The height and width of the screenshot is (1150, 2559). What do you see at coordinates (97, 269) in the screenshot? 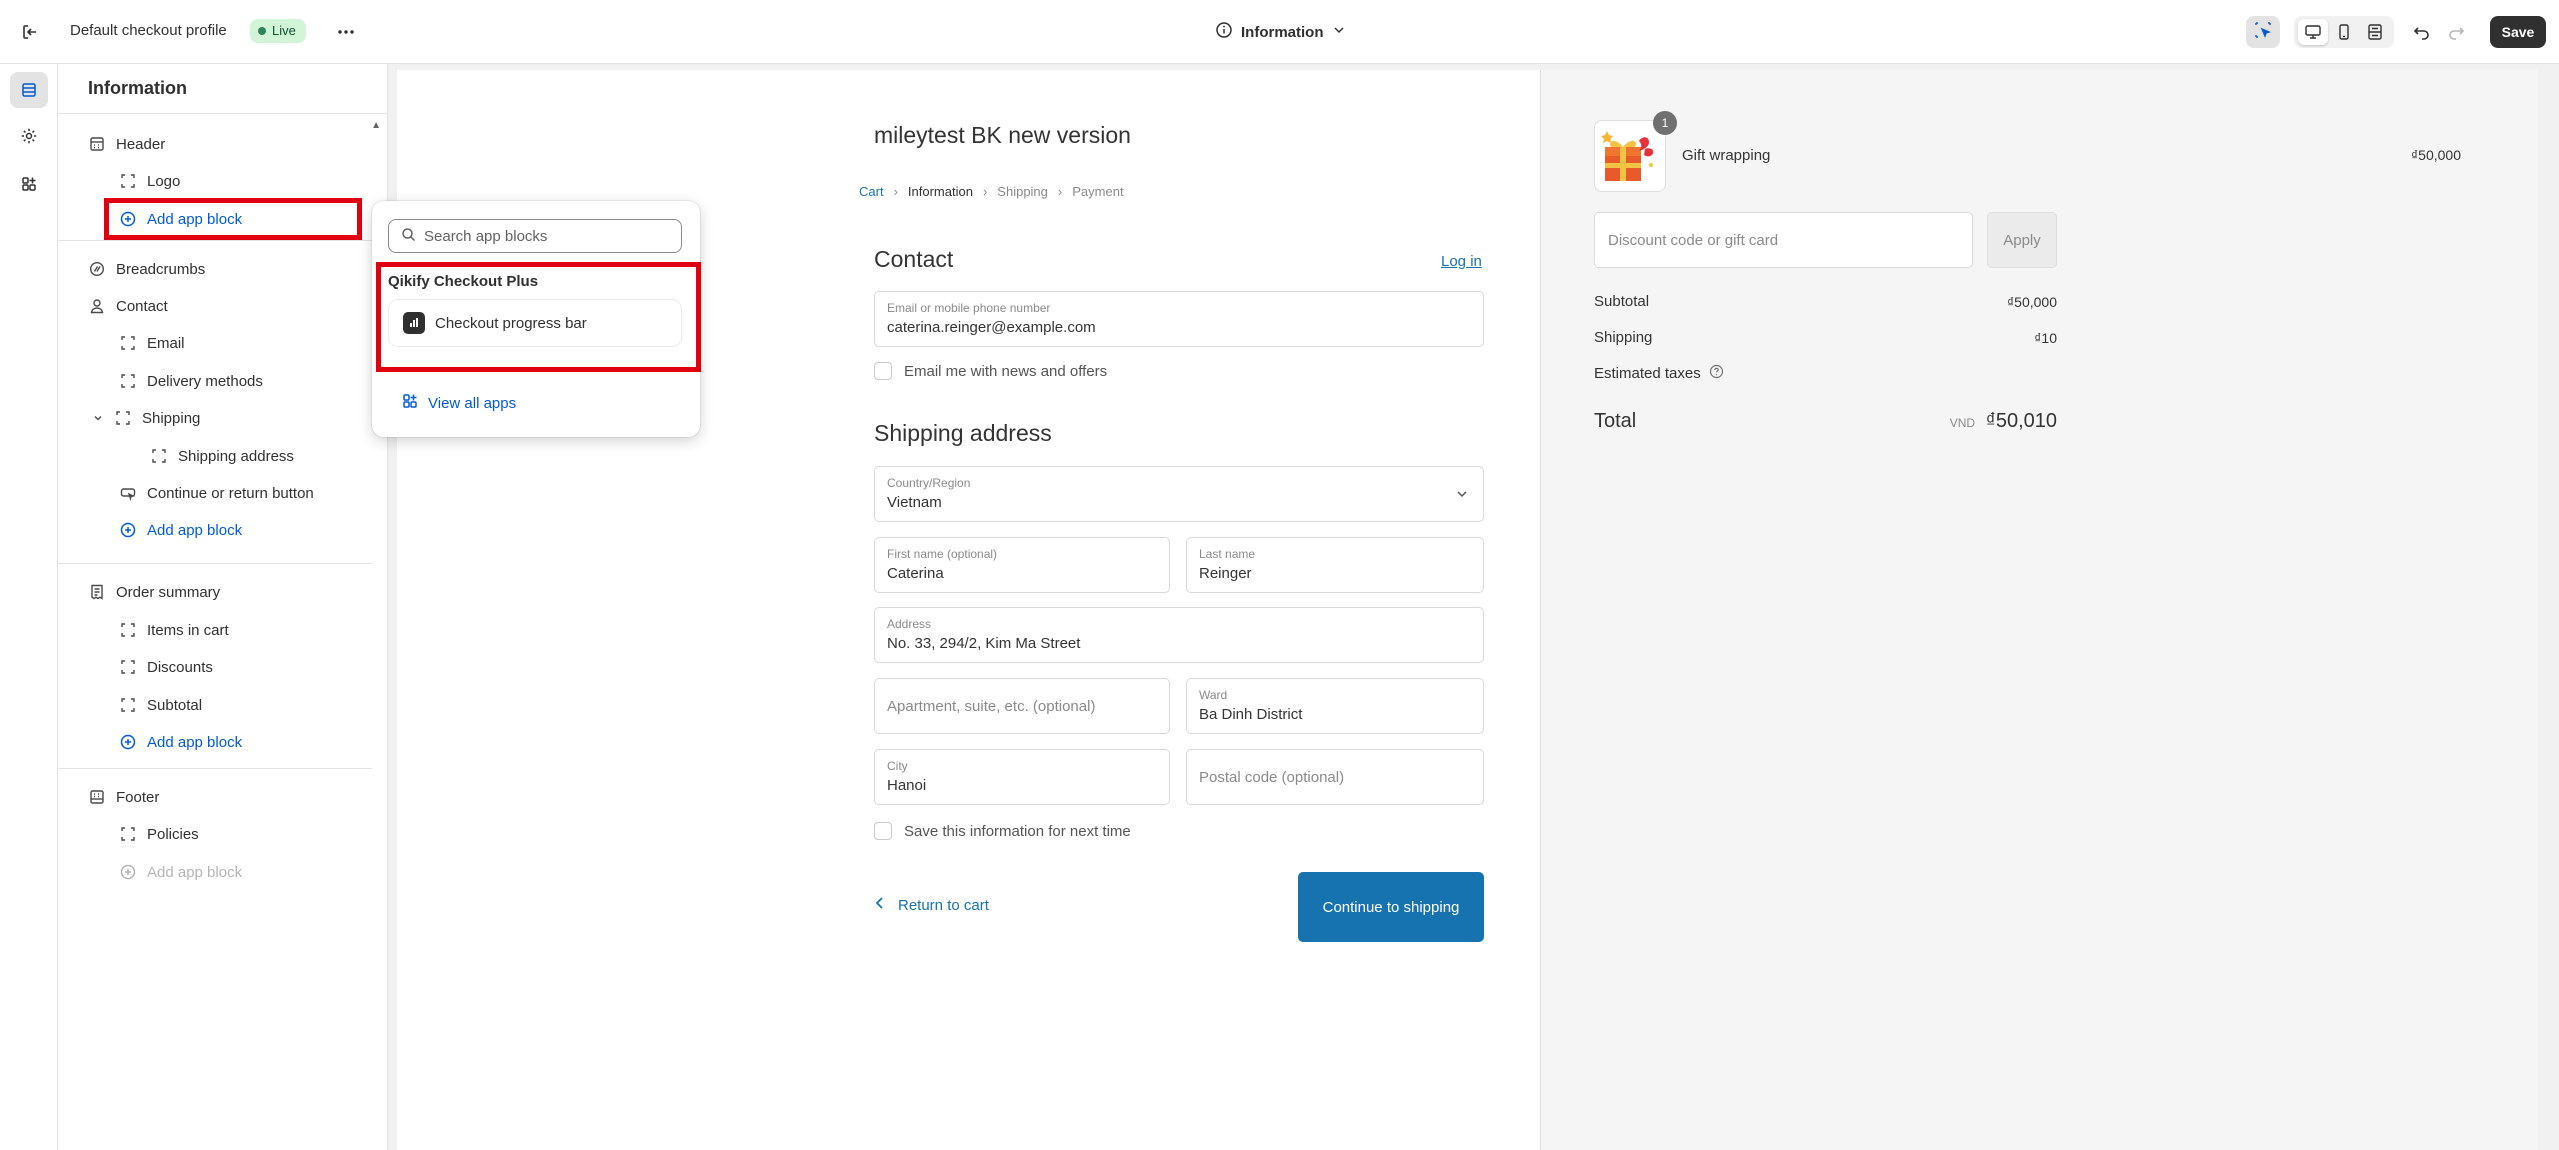
I see `breadcrumbs-icon` at bounding box center [97, 269].